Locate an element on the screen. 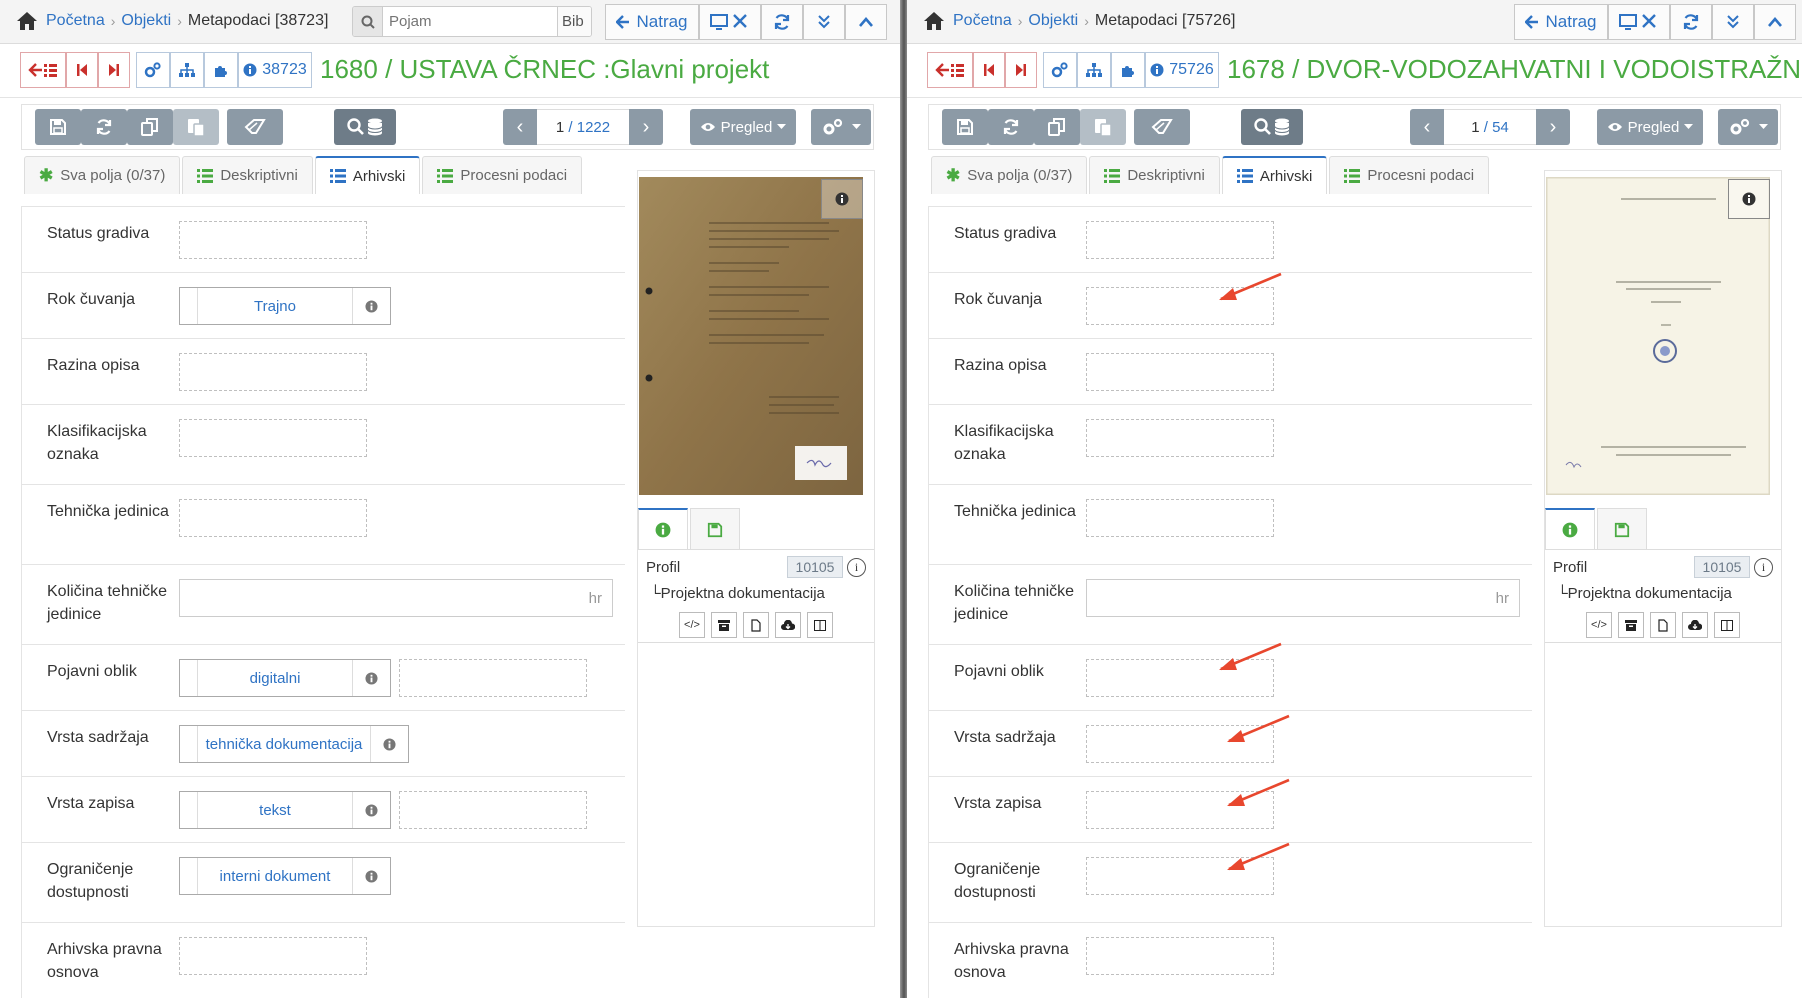 This screenshot has height=998, width=1802. vrsta-zapisa-extra-input is located at coordinates (493, 810).